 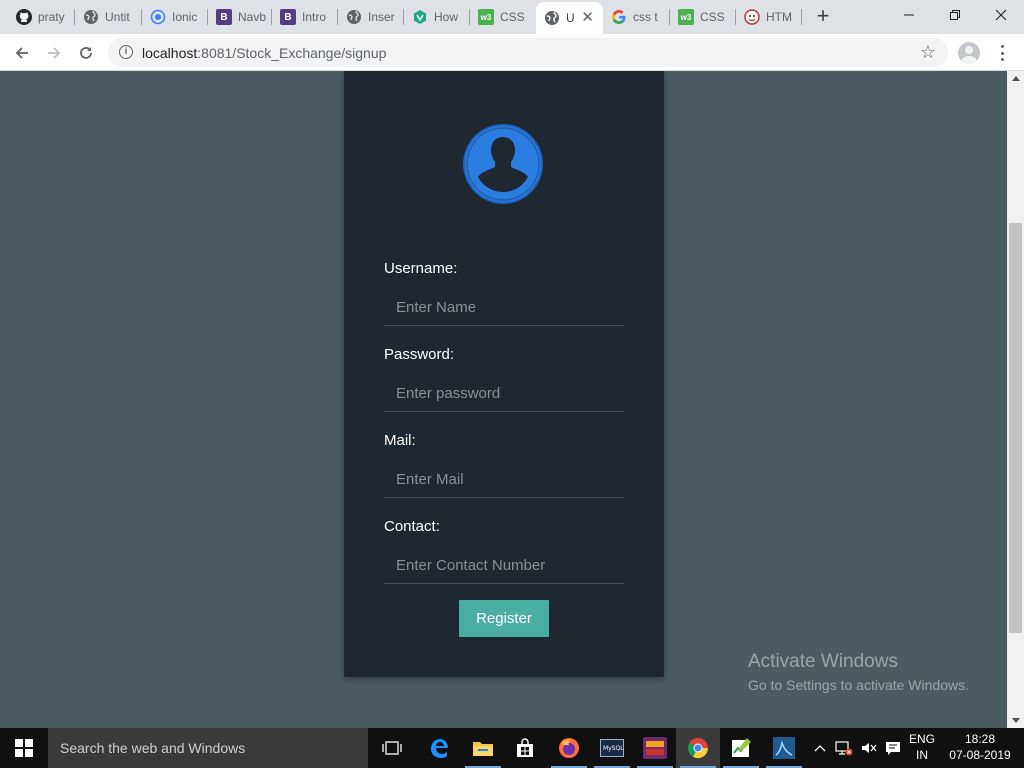 I want to click on language-code: ENG, so click(x=921, y=739).